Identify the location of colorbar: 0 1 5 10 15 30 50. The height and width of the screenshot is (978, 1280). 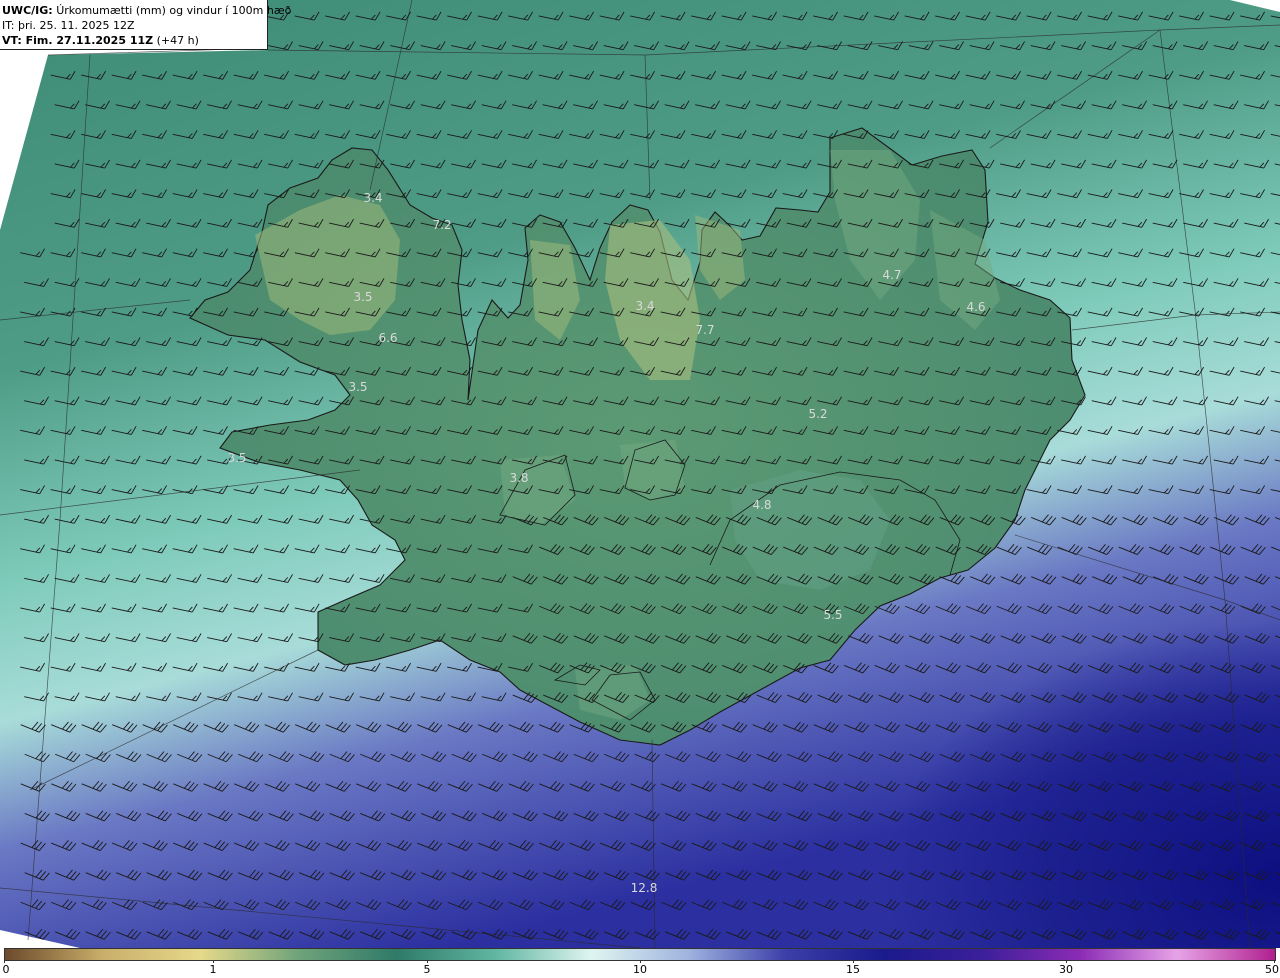
(640, 963).